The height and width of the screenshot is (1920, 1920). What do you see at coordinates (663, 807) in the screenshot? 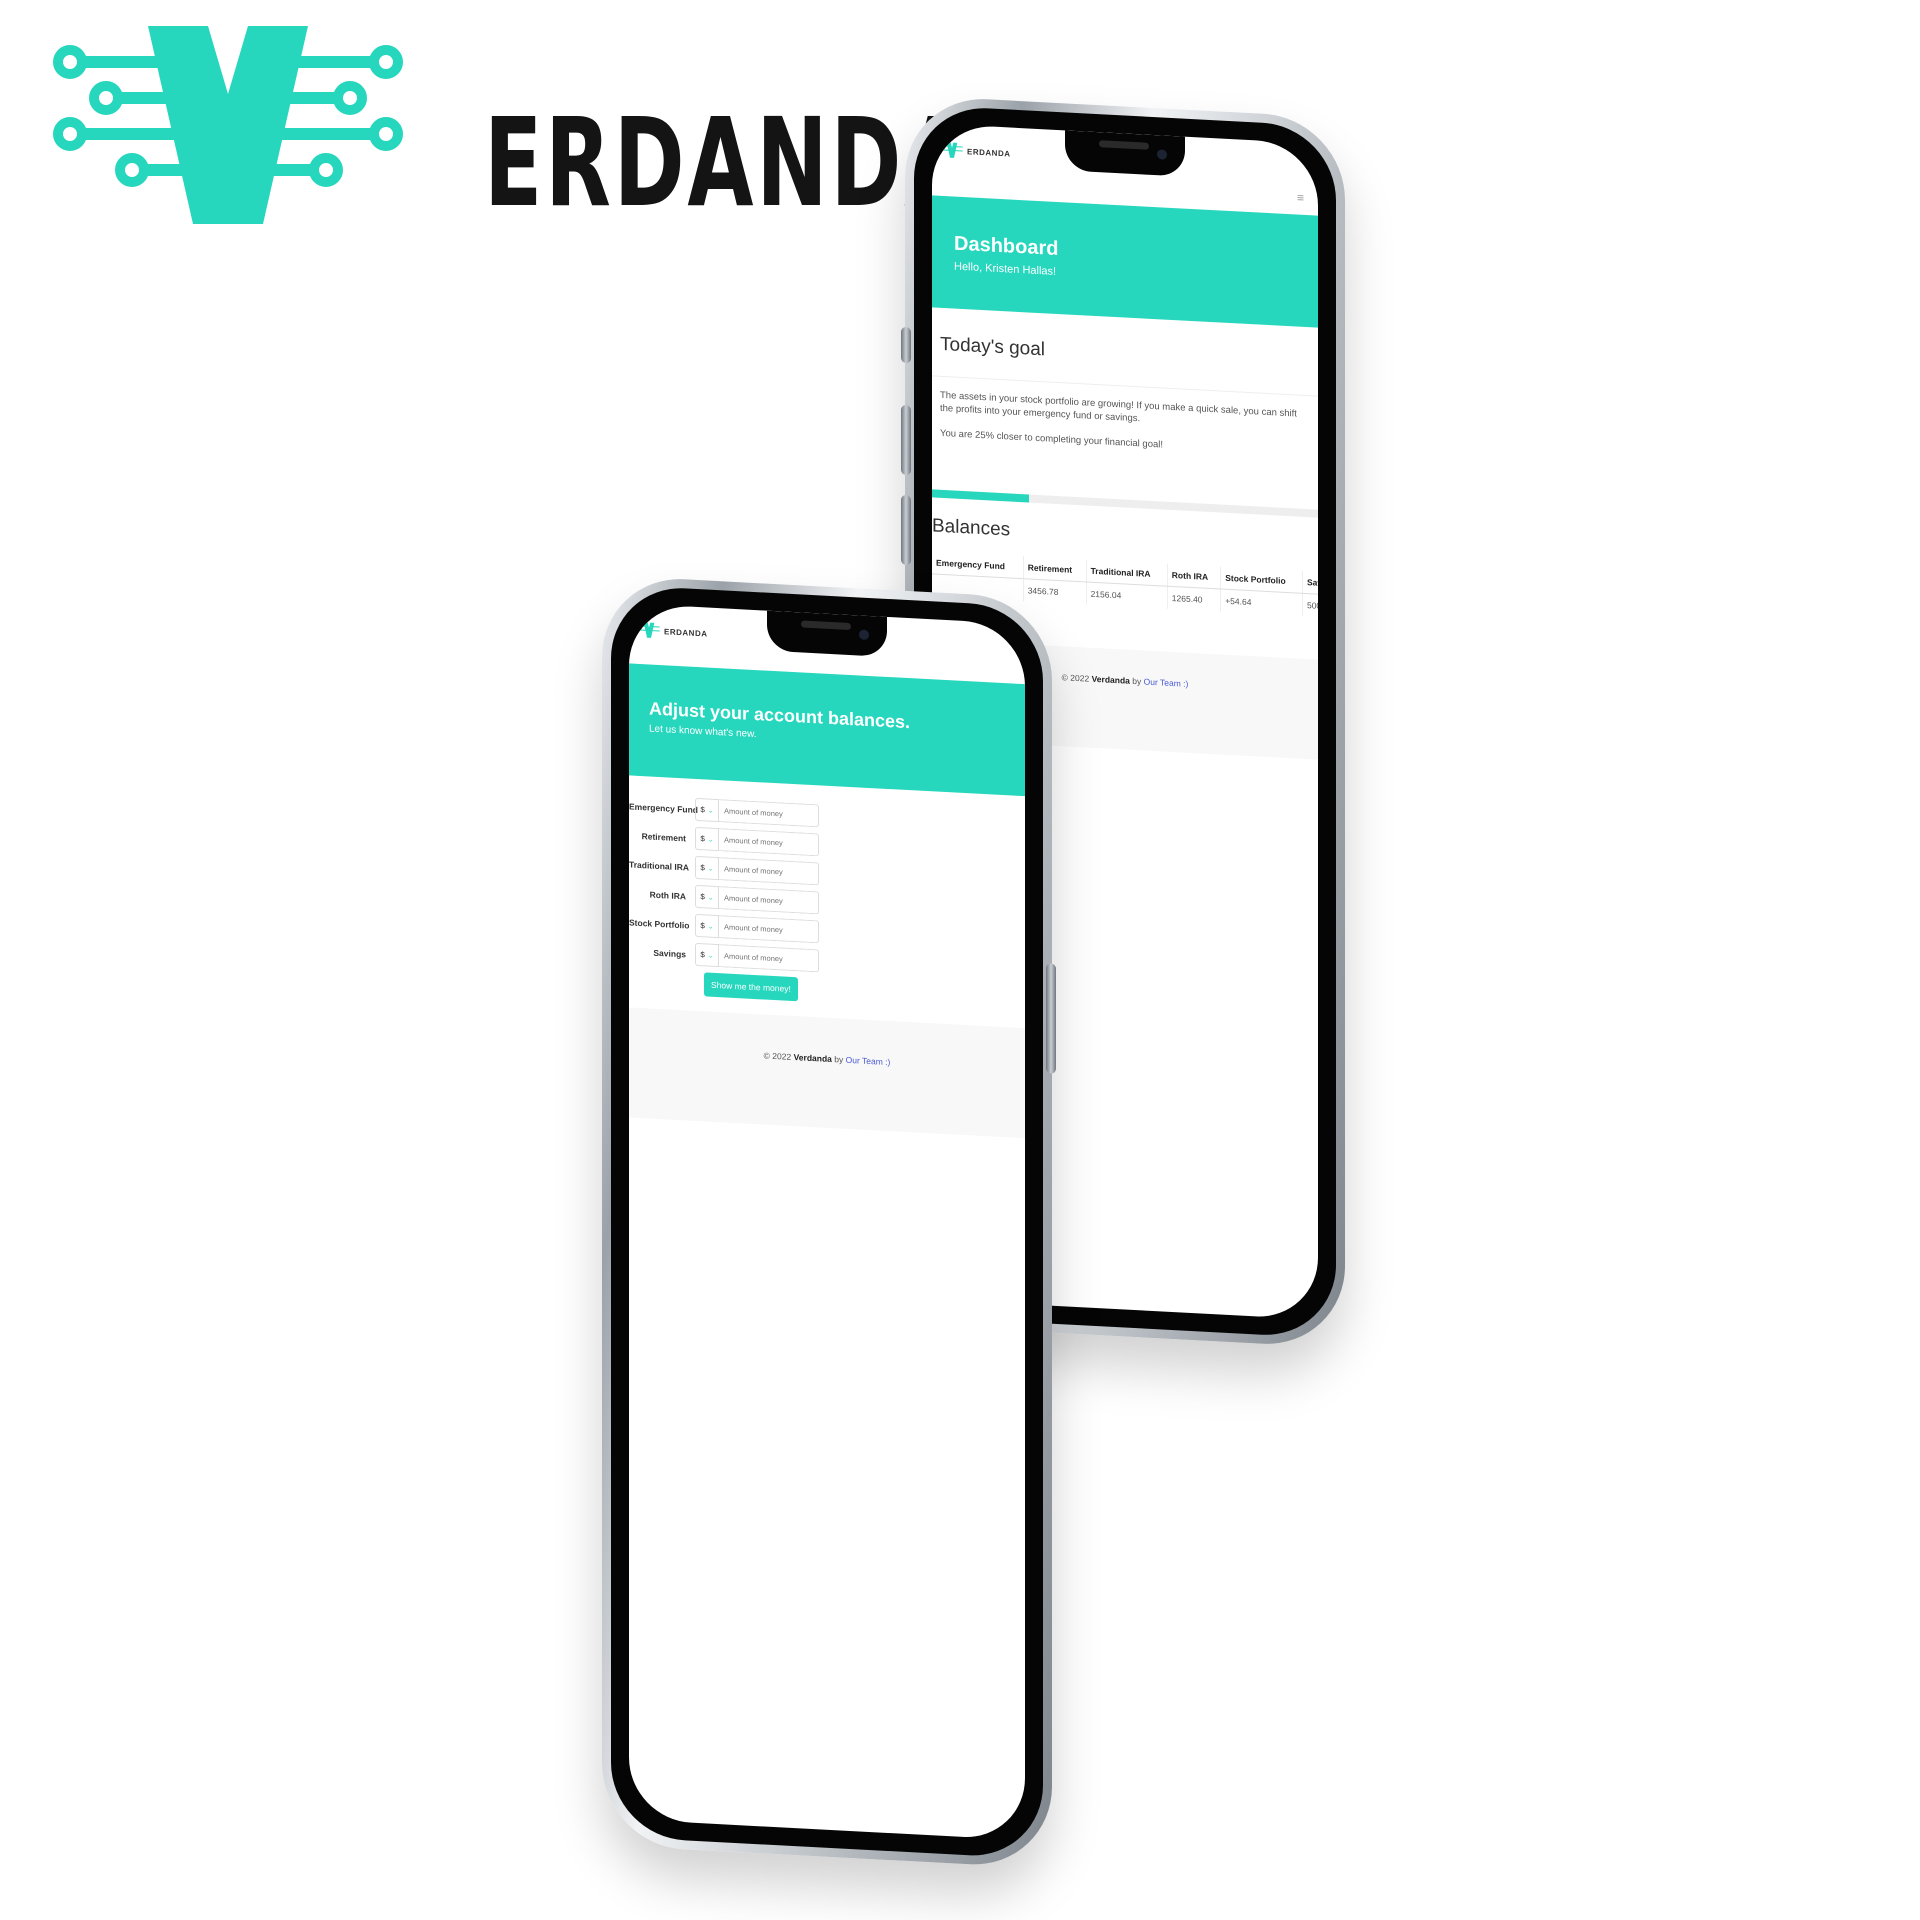
I see `field-label: Emergency Fund` at bounding box center [663, 807].